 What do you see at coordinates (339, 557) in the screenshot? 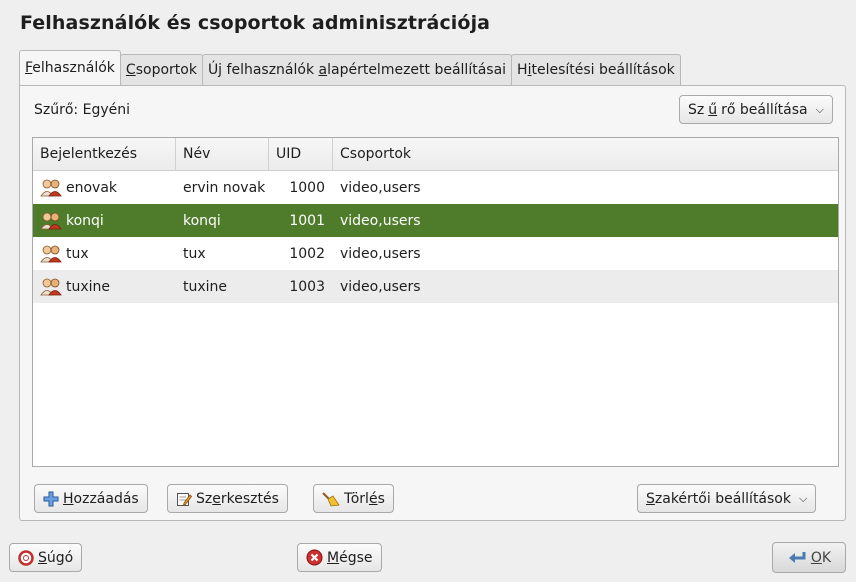
I see `cancel-button: Mégse` at bounding box center [339, 557].